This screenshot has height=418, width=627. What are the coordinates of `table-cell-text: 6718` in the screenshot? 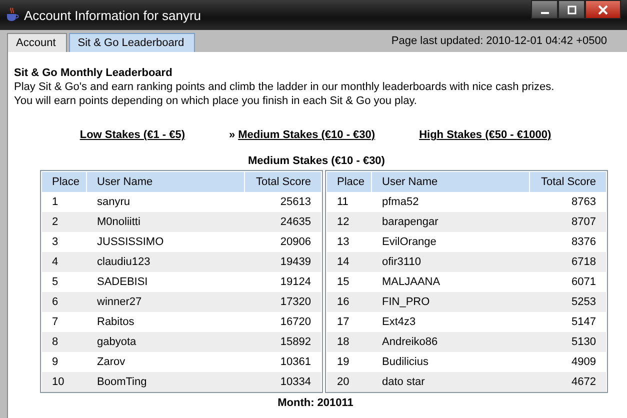 It's located at (583, 262).